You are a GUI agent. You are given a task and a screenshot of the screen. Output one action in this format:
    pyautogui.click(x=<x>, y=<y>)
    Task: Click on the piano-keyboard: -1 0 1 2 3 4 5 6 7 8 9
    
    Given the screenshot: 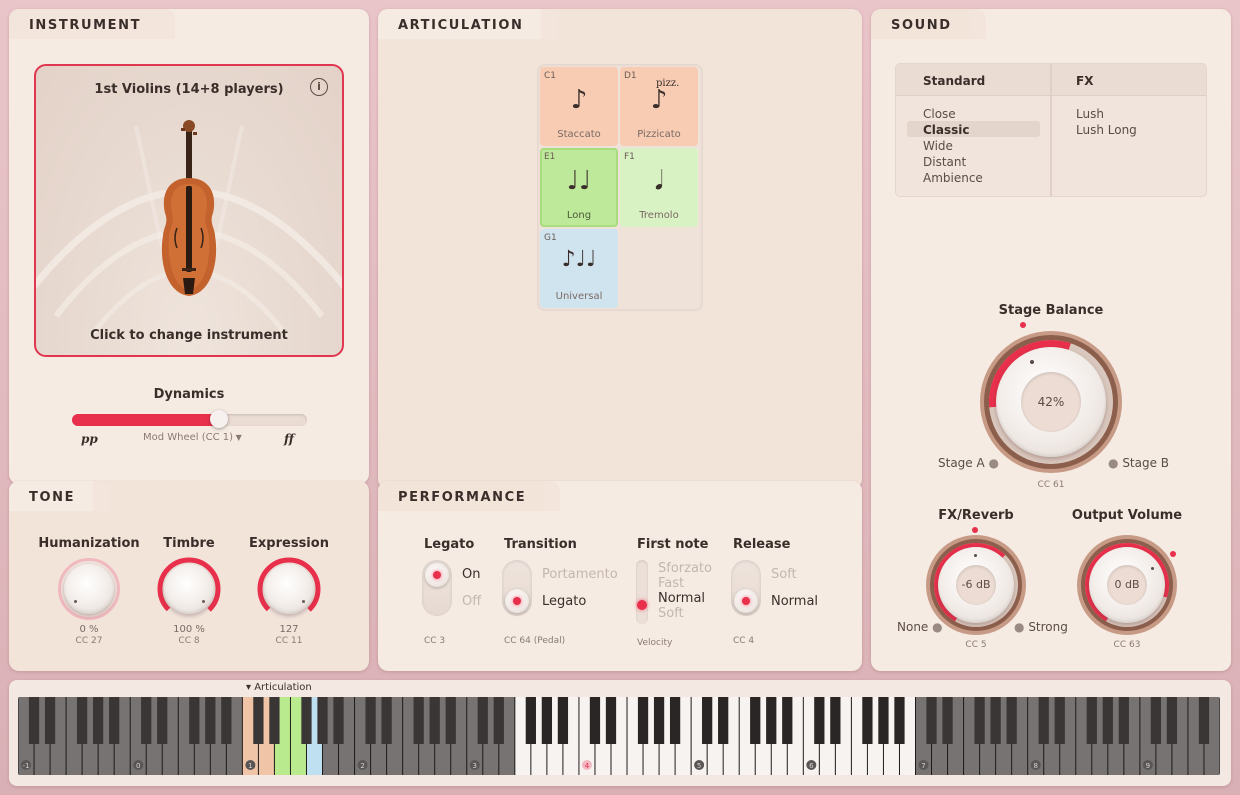 What is the action you would take?
    pyautogui.click(x=619, y=736)
    